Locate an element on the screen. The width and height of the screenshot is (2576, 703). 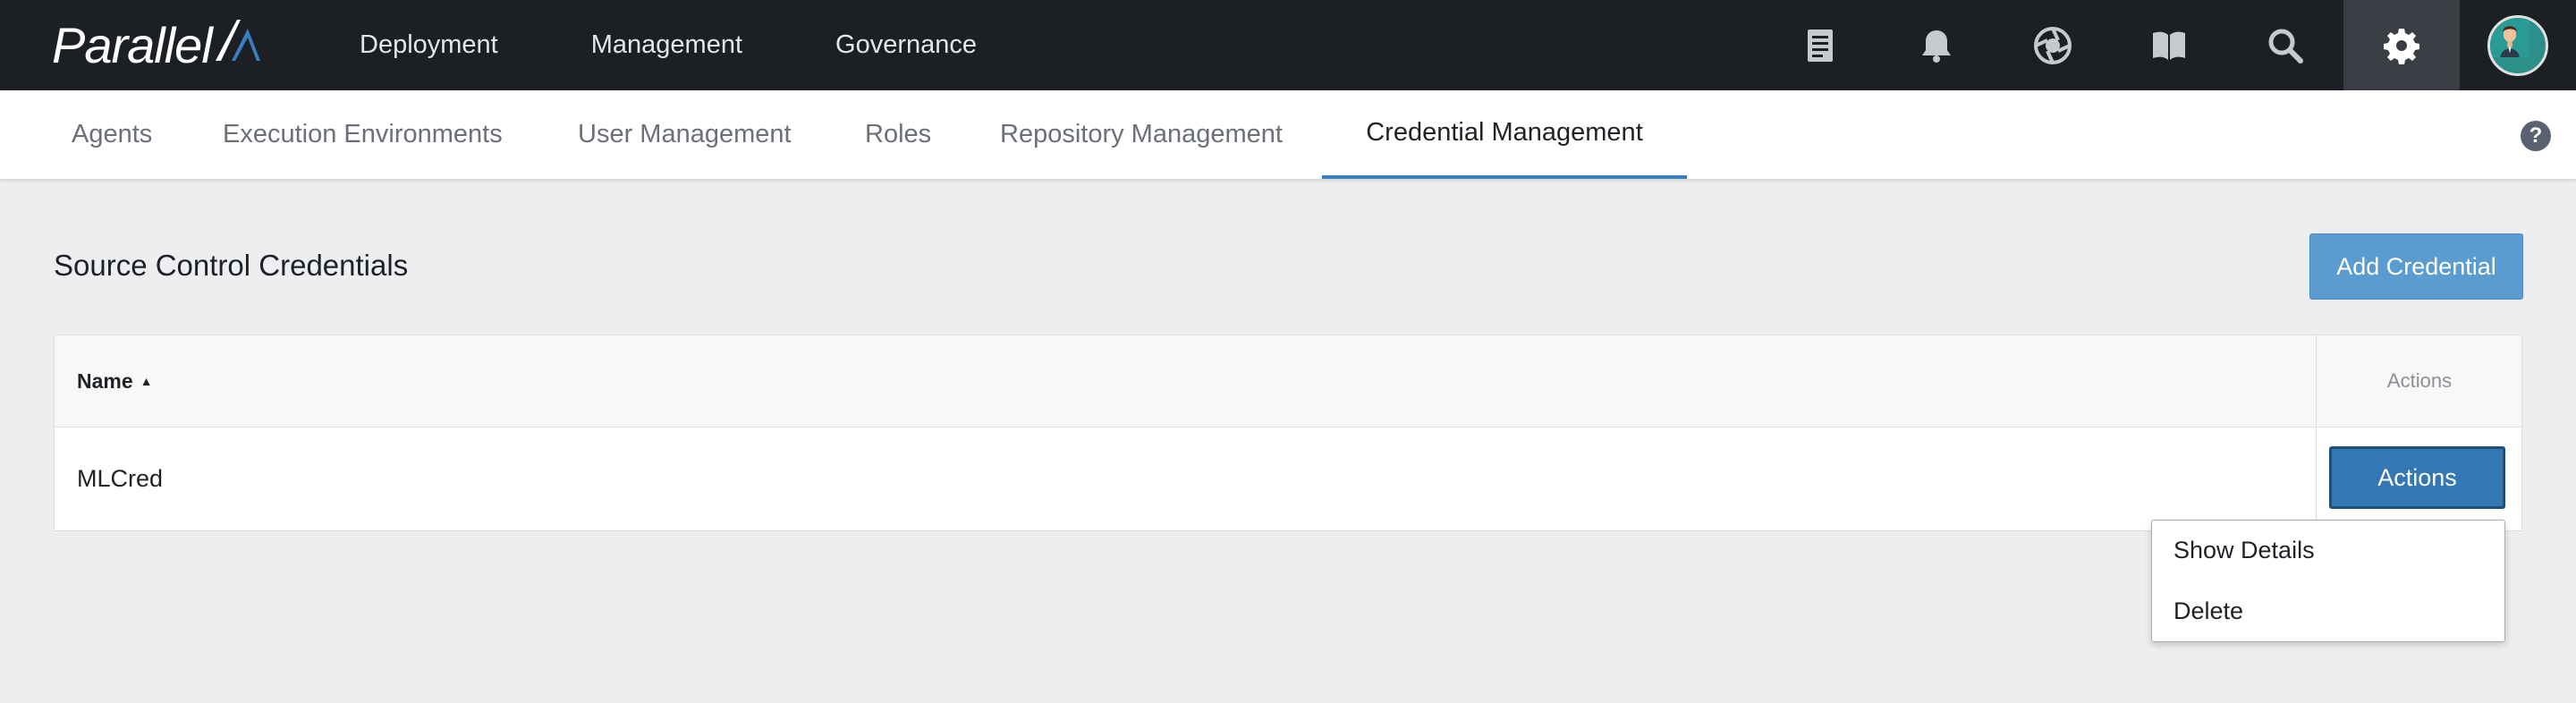
search-icon is located at coordinates (2285, 45).